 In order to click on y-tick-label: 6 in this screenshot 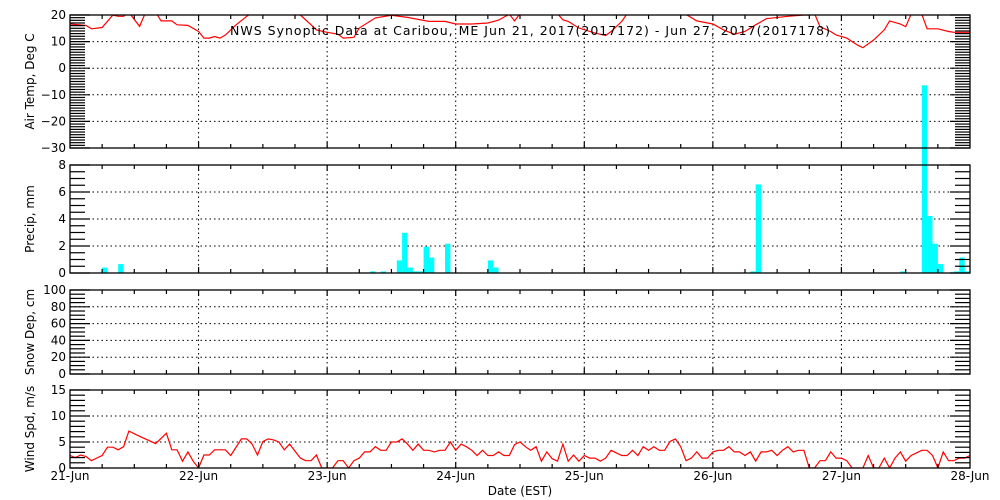, I will do `click(62, 192)`.